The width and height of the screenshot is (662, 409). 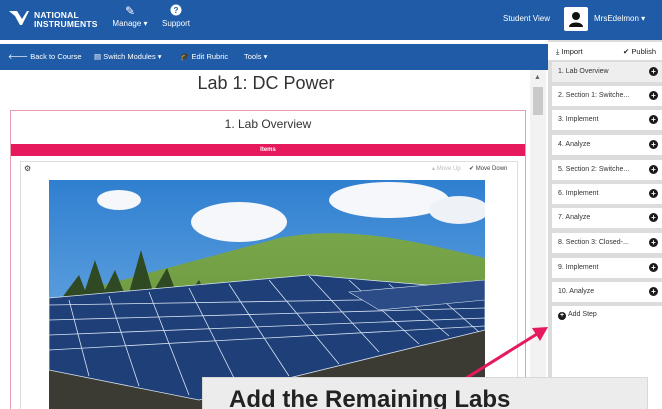 What do you see at coordinates (497, 359) in the screenshot?
I see `annotation-arrow` at bounding box center [497, 359].